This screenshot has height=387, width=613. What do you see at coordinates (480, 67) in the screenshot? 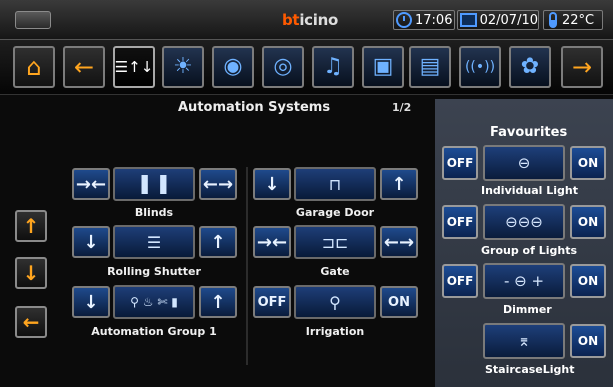
I see `wireless-button: ((•))` at bounding box center [480, 67].